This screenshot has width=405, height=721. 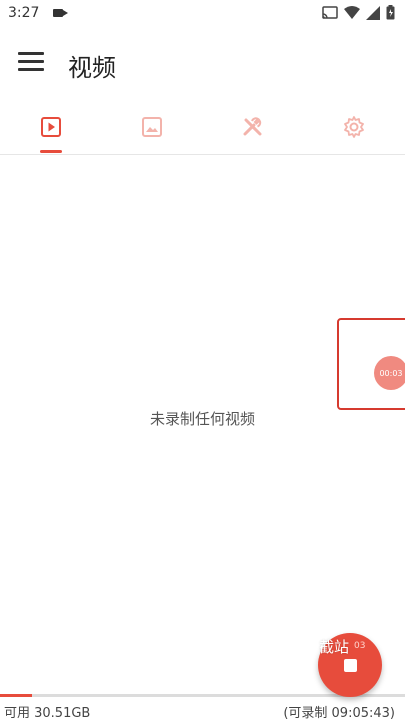 I want to click on tab-video, so click(x=50, y=127).